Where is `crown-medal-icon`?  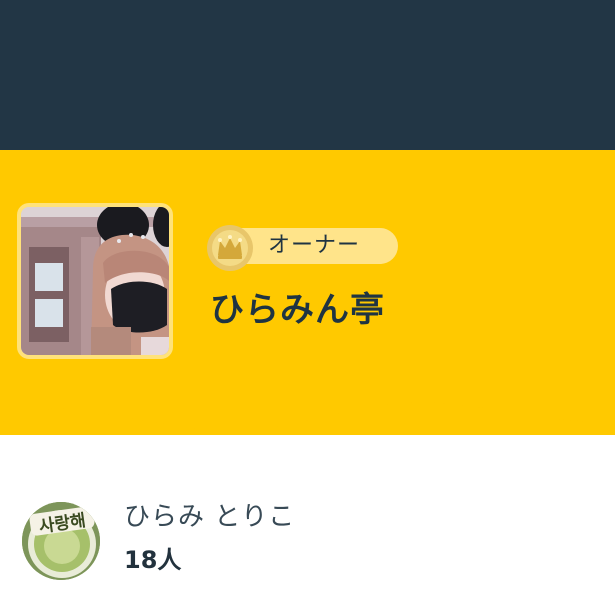 crown-medal-icon is located at coordinates (230, 248).